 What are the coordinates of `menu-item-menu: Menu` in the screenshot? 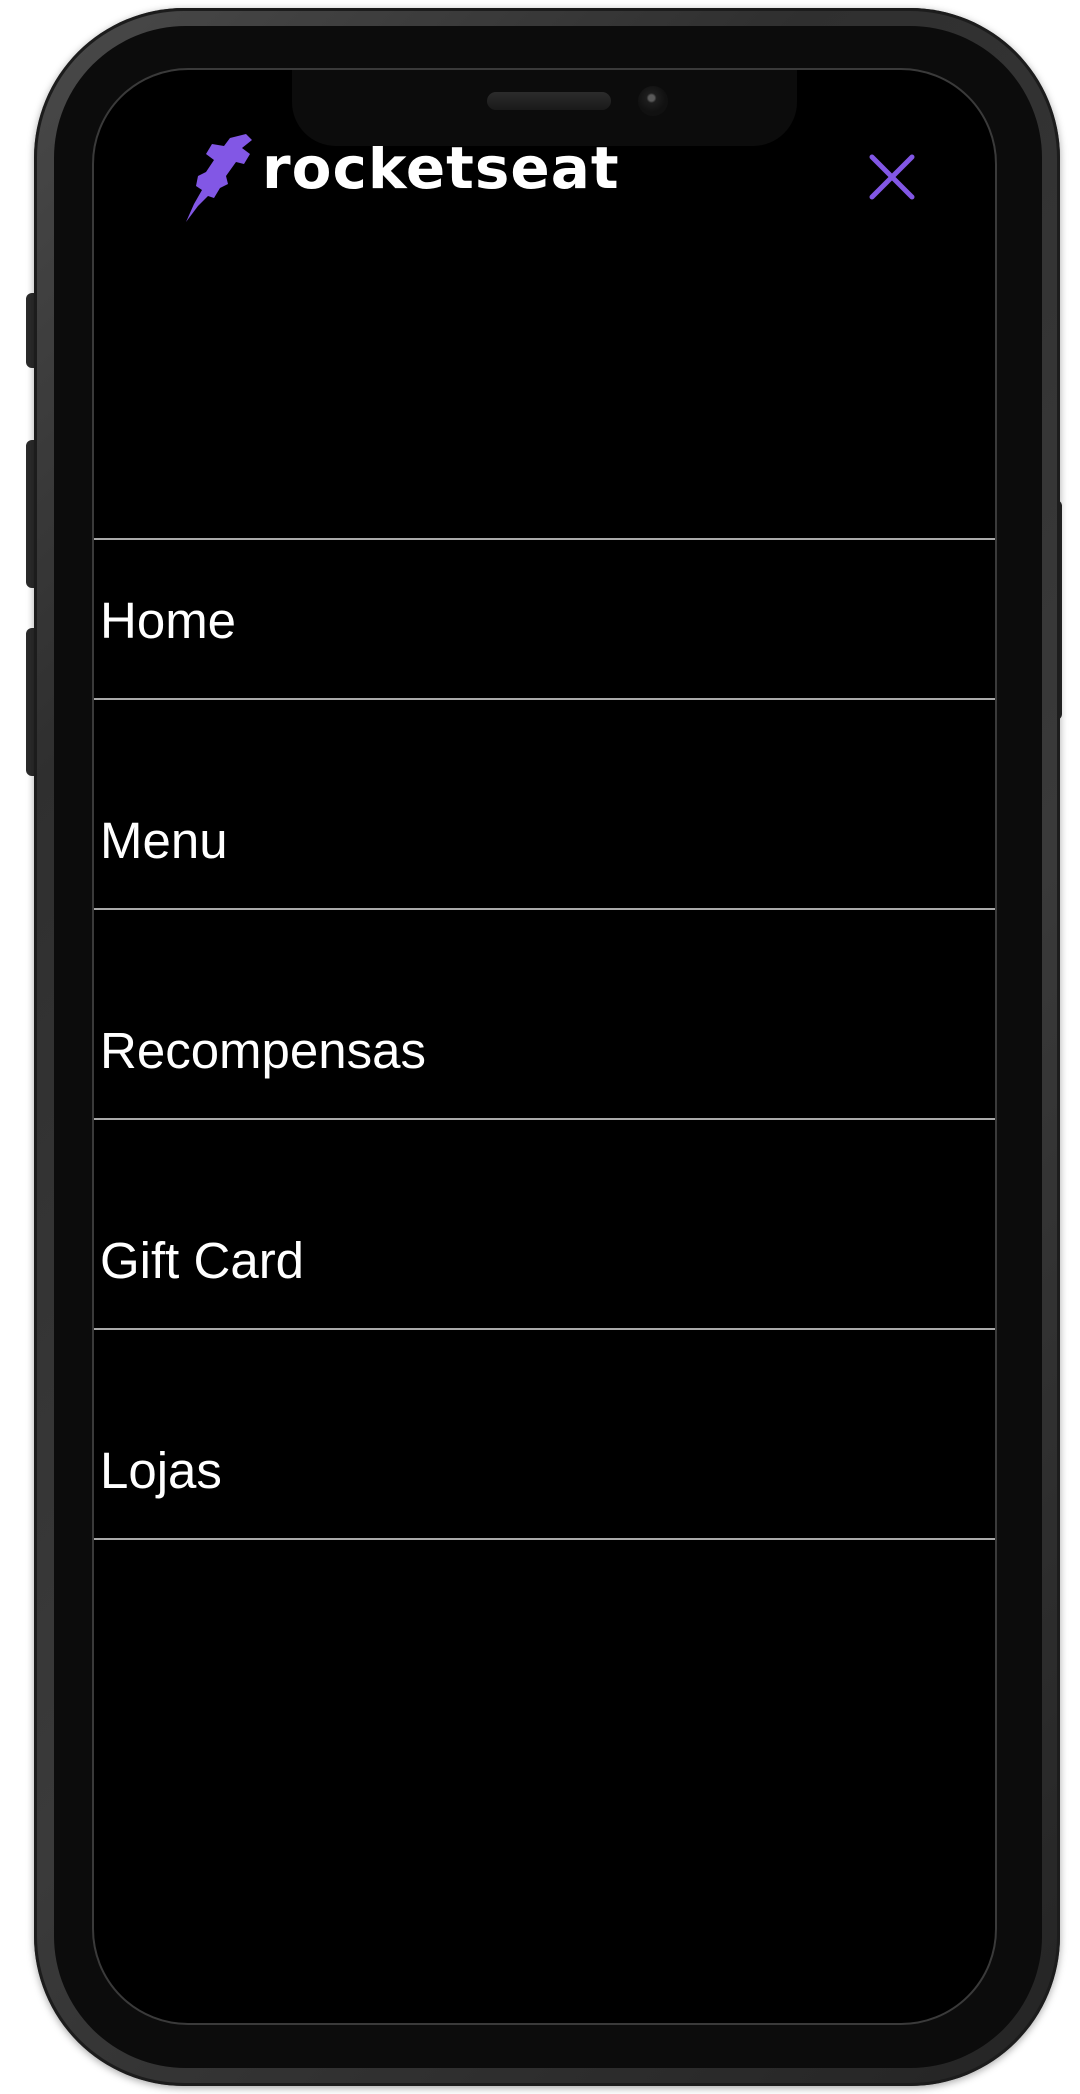 It's located at (544, 805).